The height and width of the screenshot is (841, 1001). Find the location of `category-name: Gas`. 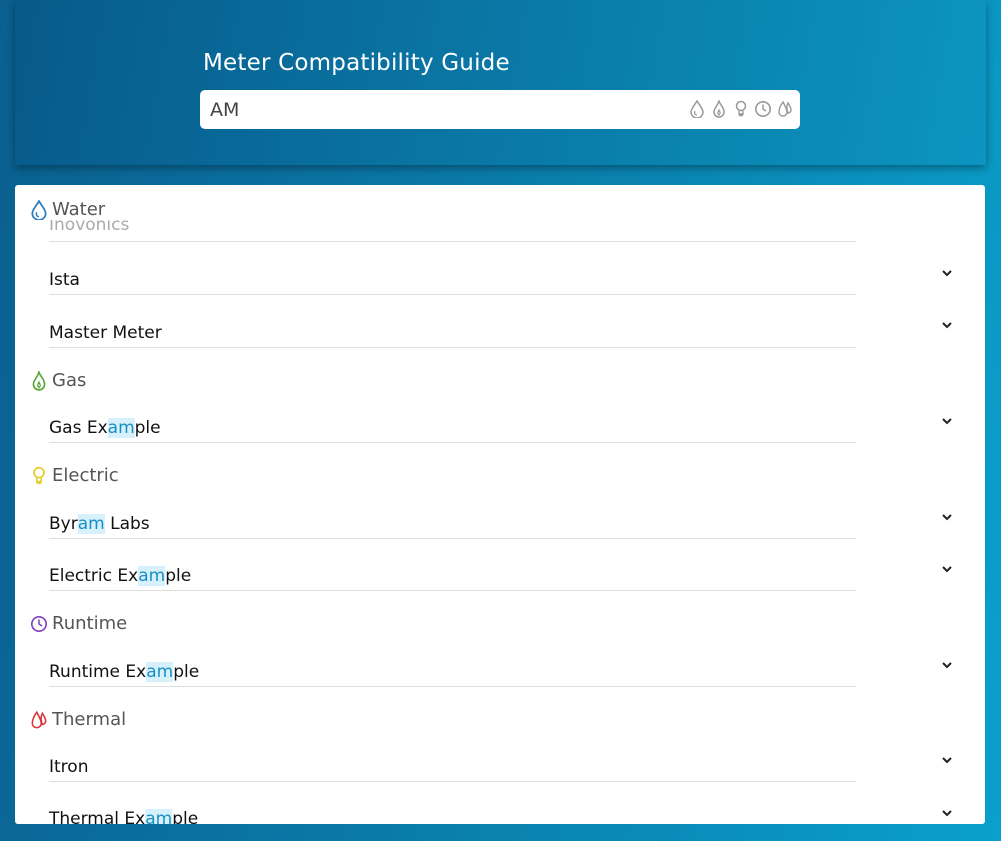

category-name: Gas is located at coordinates (69, 380).